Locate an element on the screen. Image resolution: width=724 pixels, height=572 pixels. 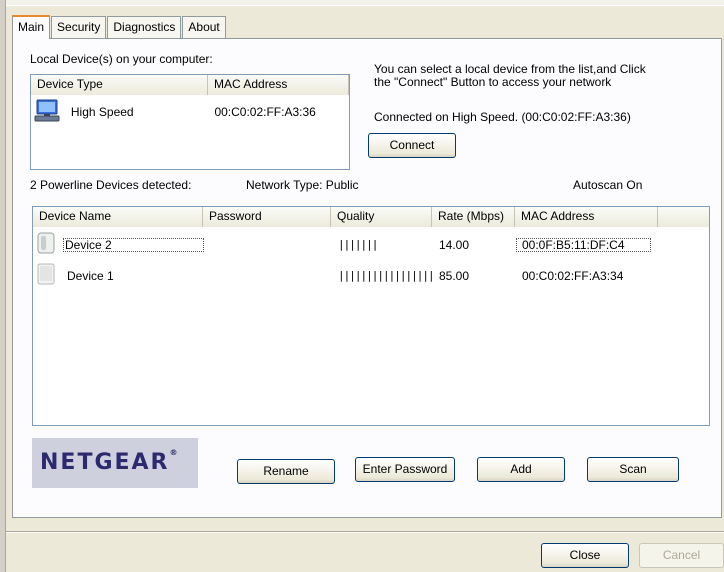
device-mac: 00:C0:02:FF:A3:34 is located at coordinates (573, 275).